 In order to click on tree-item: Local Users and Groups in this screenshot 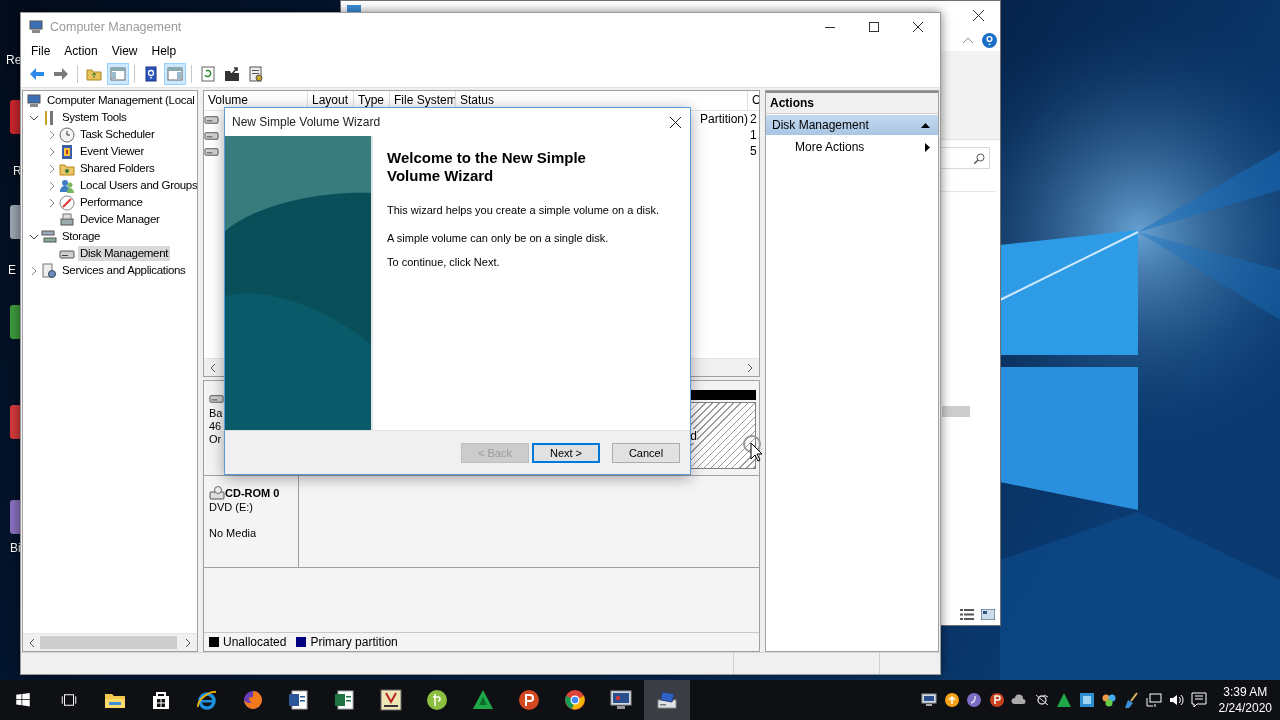, I will do `click(137, 185)`.